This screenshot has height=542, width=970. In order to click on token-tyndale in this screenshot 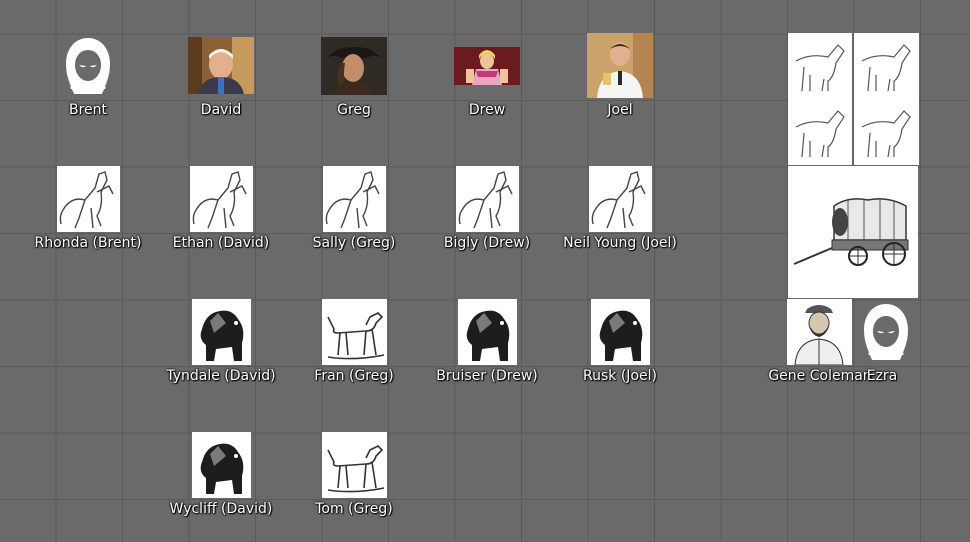, I will do `click(221, 332)`.